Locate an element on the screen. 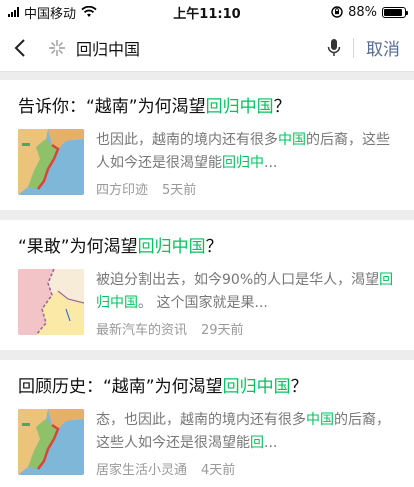 This screenshot has width=414, height=487. microphone-icon is located at coordinates (334, 47).